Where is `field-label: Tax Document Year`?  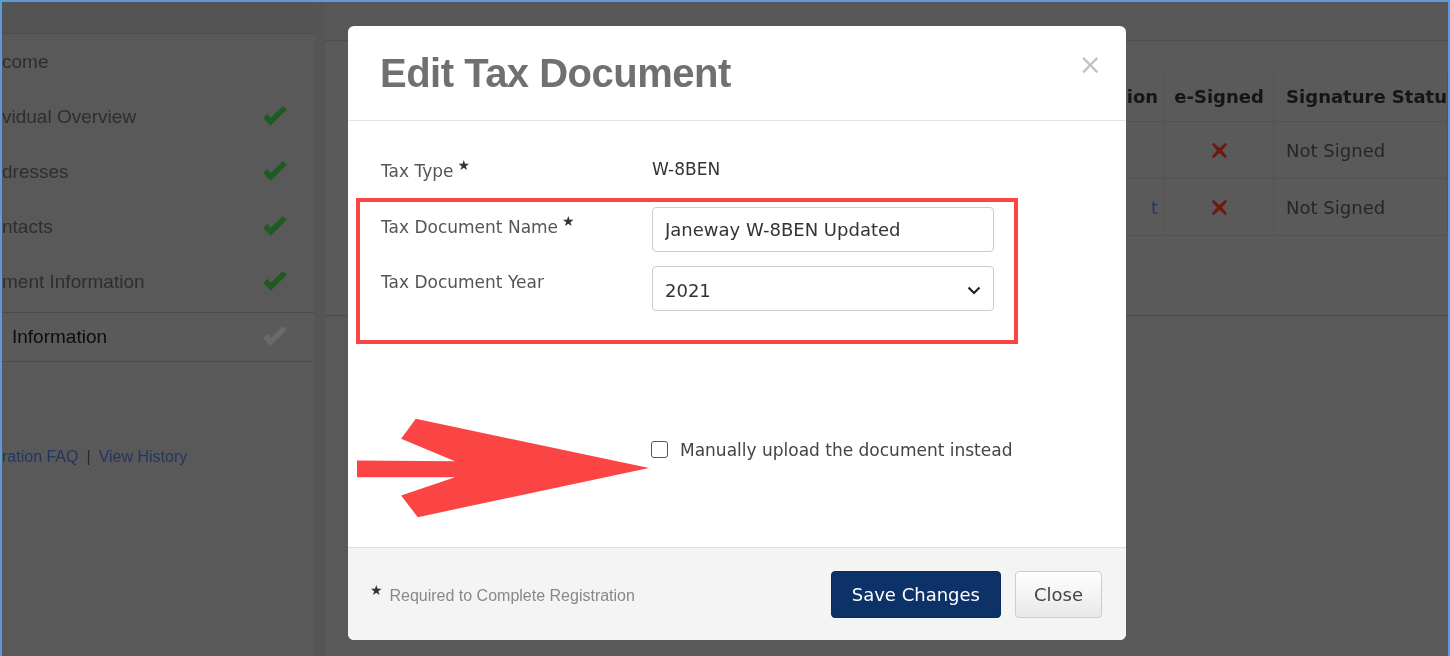
field-label: Tax Document Year is located at coordinates (463, 281).